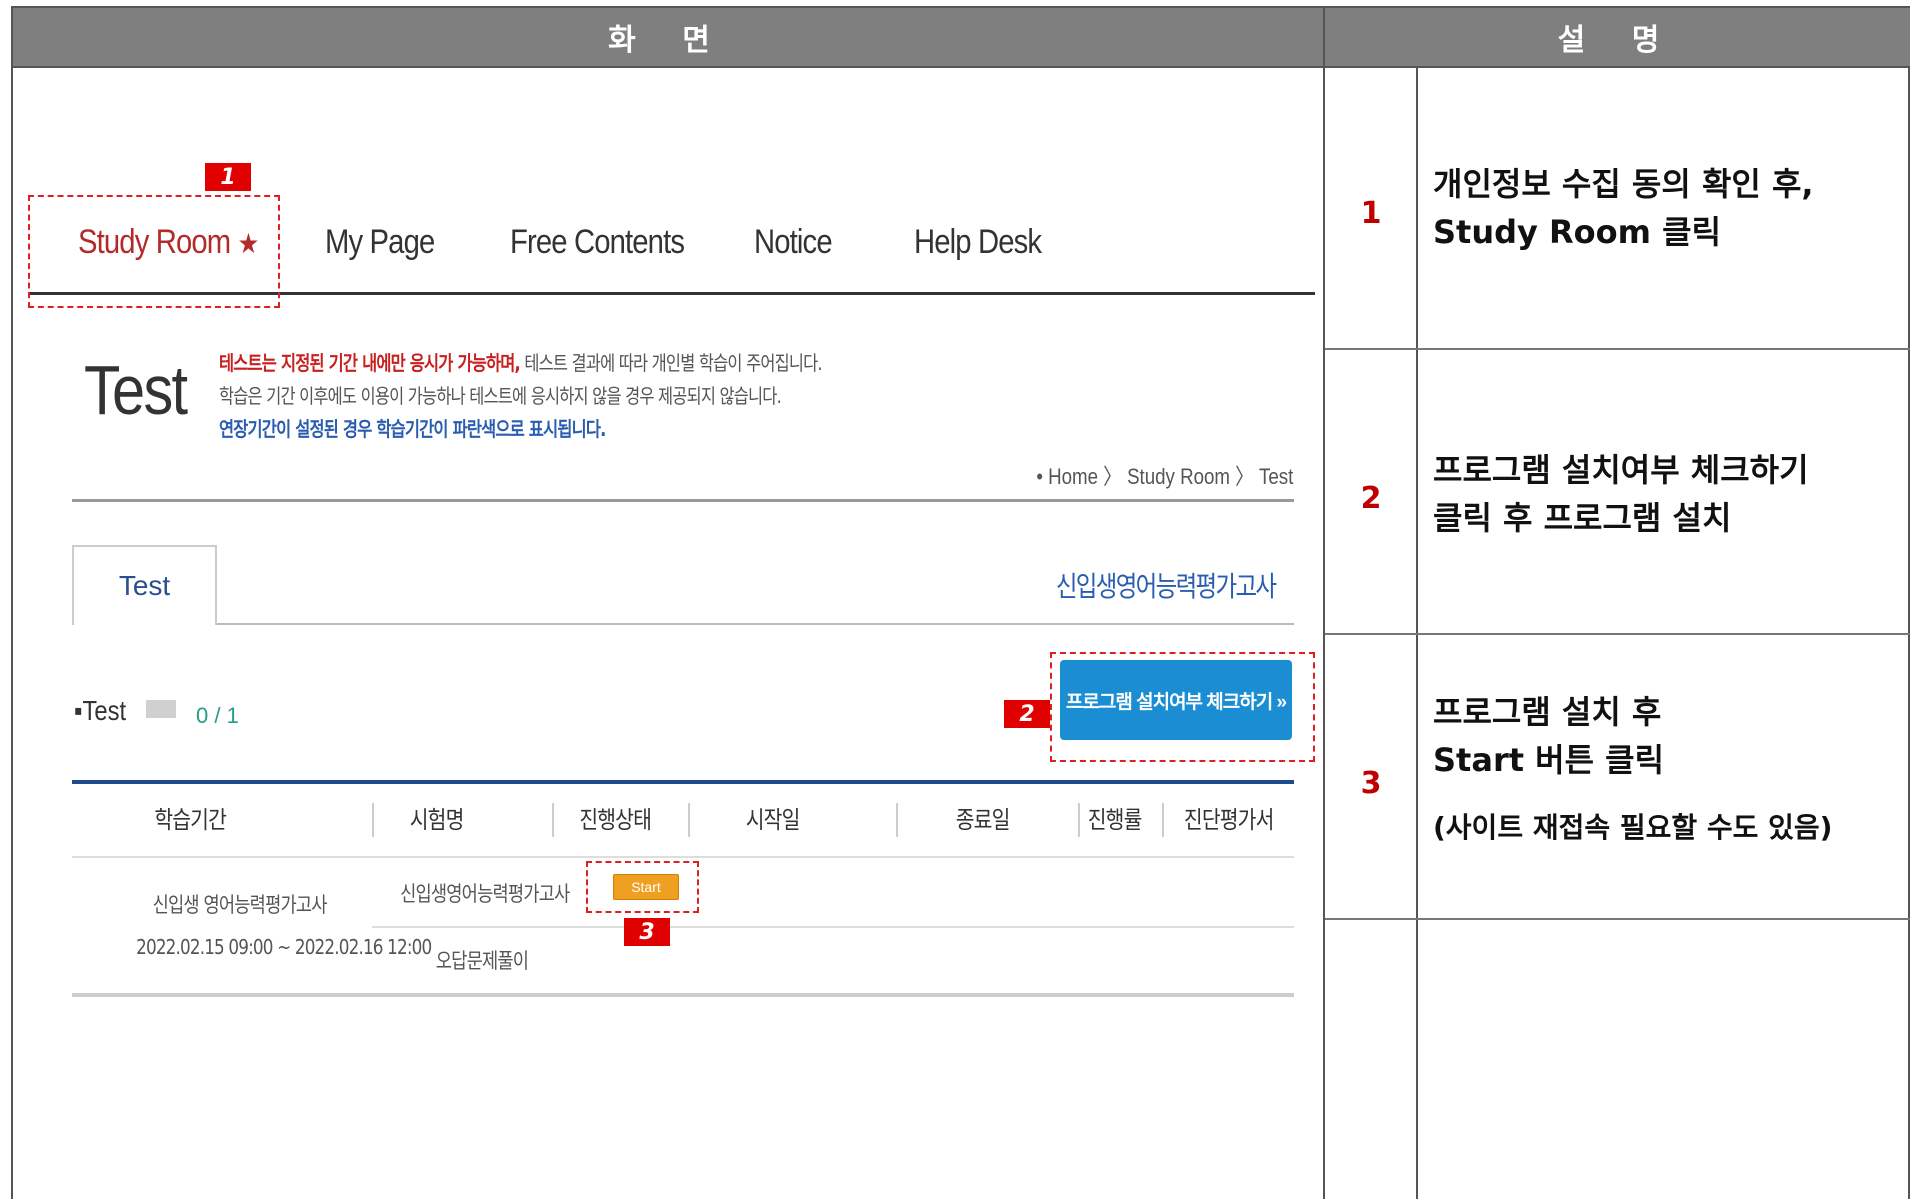 The height and width of the screenshot is (1199, 1912). What do you see at coordinates (370, 363) in the screenshot?
I see `notice-highlight: 테스트는 지정된 기간 내에만 응시가 가능하며,` at bounding box center [370, 363].